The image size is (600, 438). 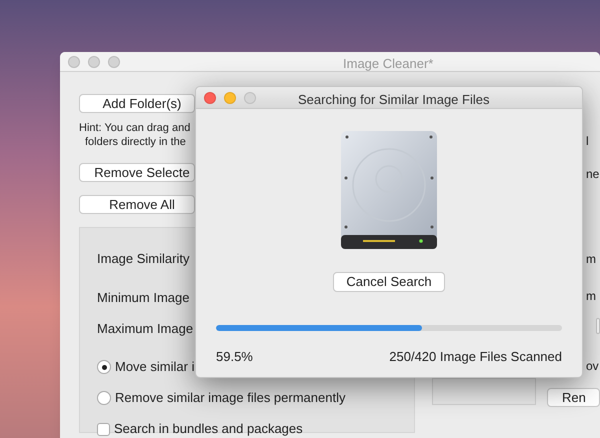 I want to click on label-fragment: l, so click(x=587, y=141).